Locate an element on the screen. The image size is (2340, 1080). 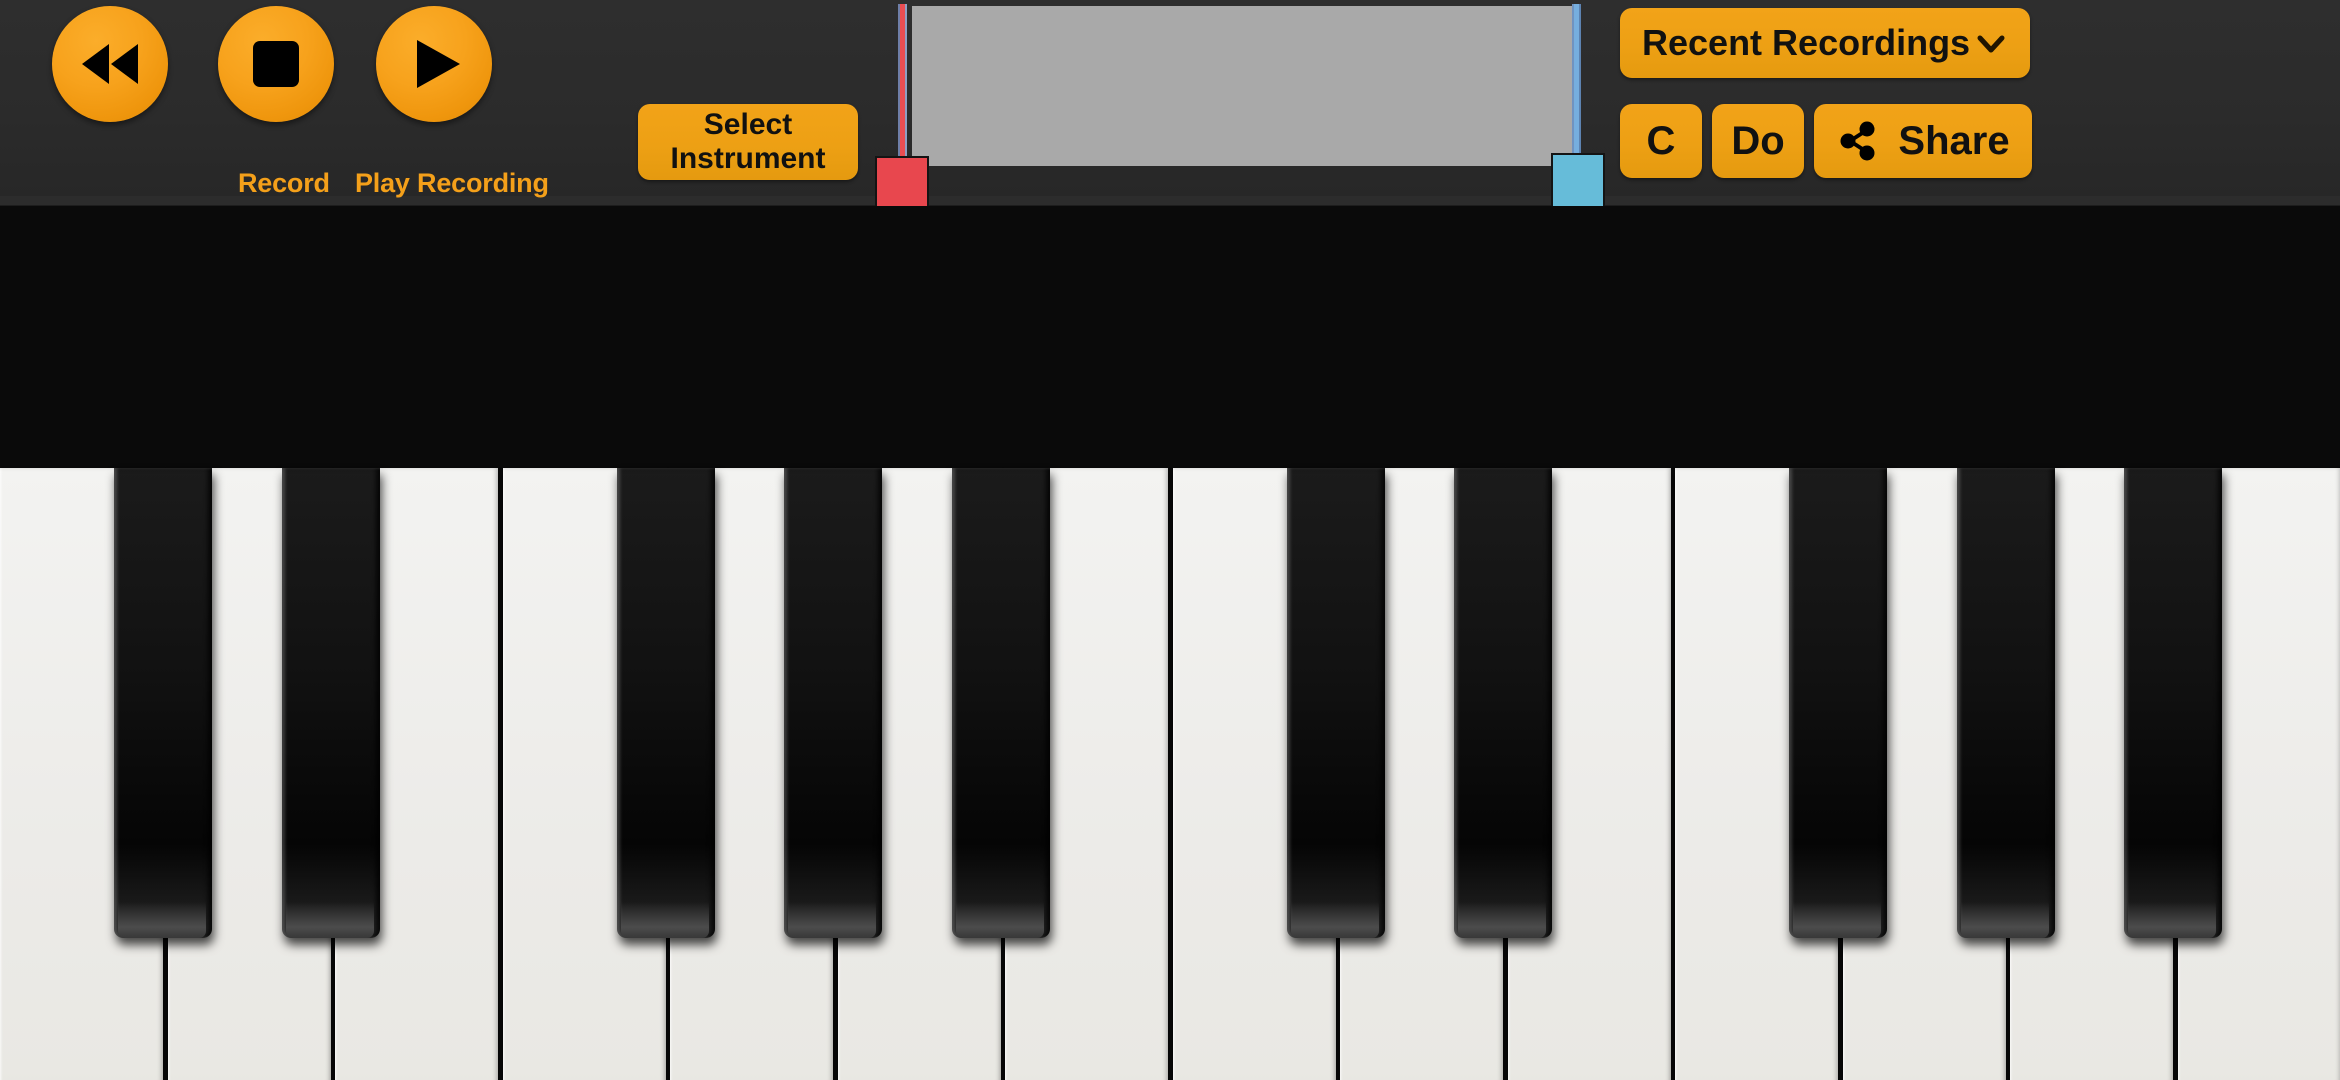
rewind-button is located at coordinates (110, 64).